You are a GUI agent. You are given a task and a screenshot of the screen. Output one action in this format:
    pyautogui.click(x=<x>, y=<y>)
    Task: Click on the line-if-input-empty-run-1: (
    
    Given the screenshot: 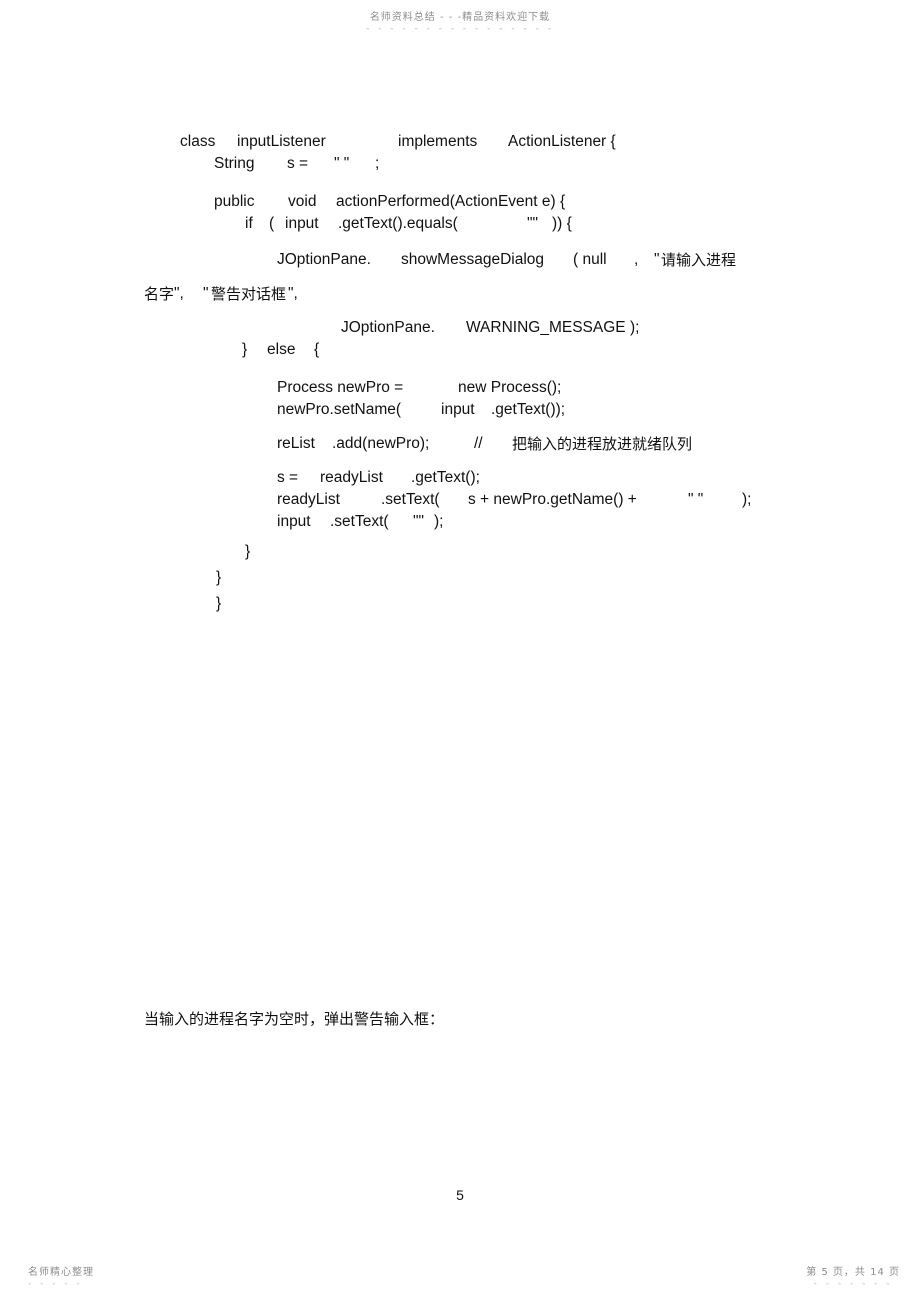 What is the action you would take?
    pyautogui.click(x=272, y=223)
    